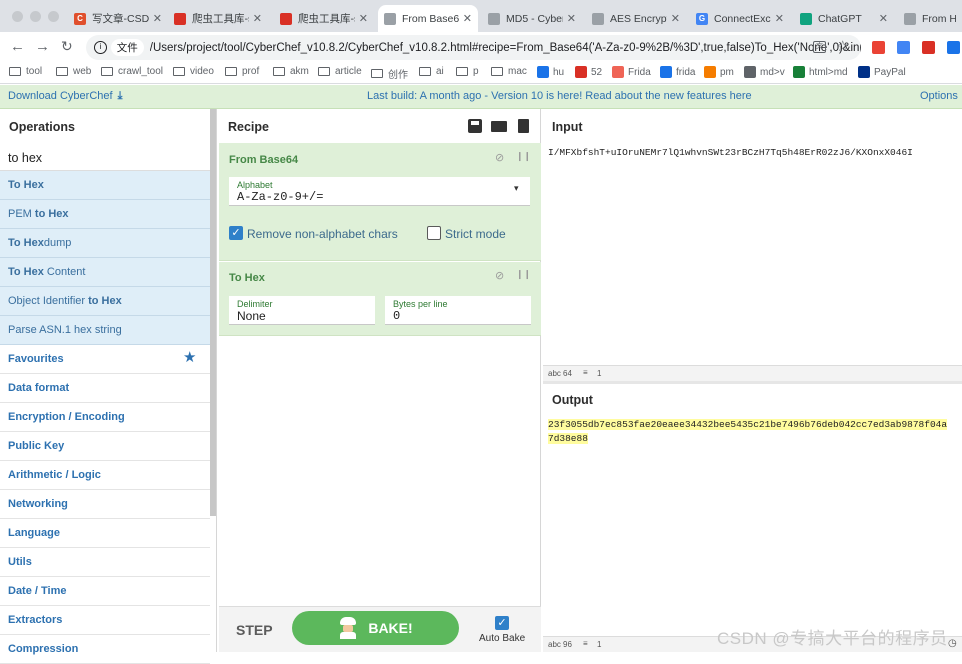 Image resolution: width=962 pixels, height=664 pixels. I want to click on operation-result-item: To Hex, so click(105, 185).